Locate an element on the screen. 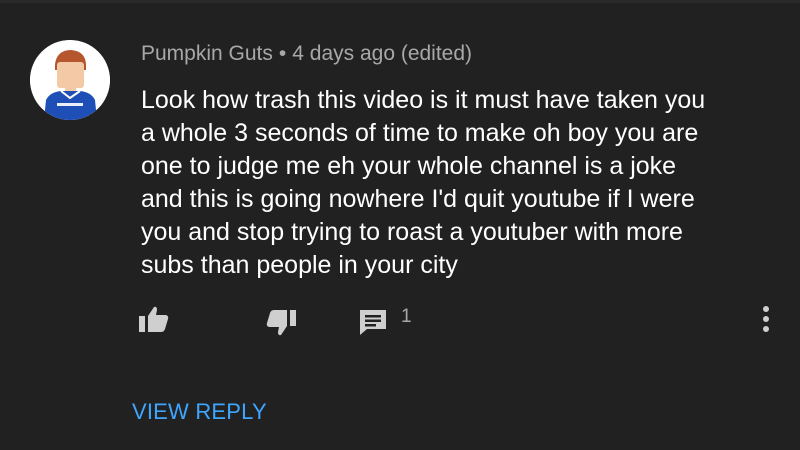  more-options-button is located at coordinates (766, 321).